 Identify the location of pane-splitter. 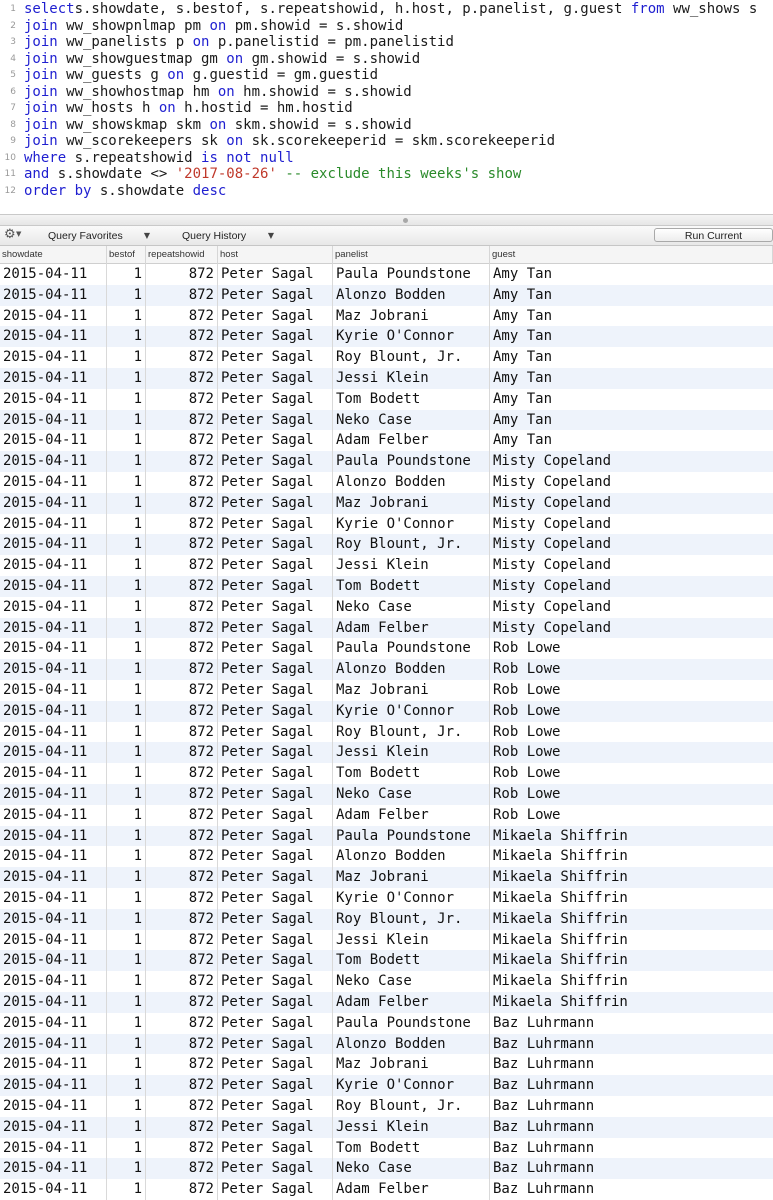
(386, 220).